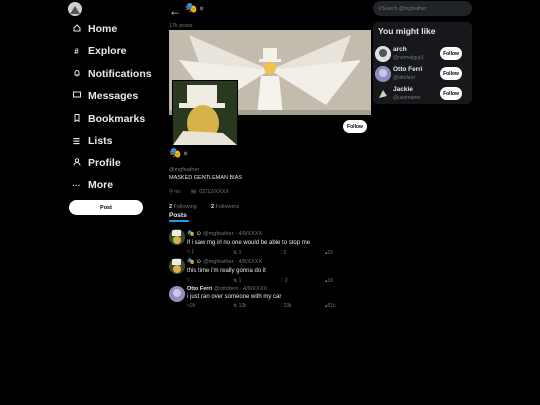 This screenshot has width=540, height=405. What do you see at coordinates (179, 217) in the screenshot?
I see `tab-posts: Posts` at bounding box center [179, 217].